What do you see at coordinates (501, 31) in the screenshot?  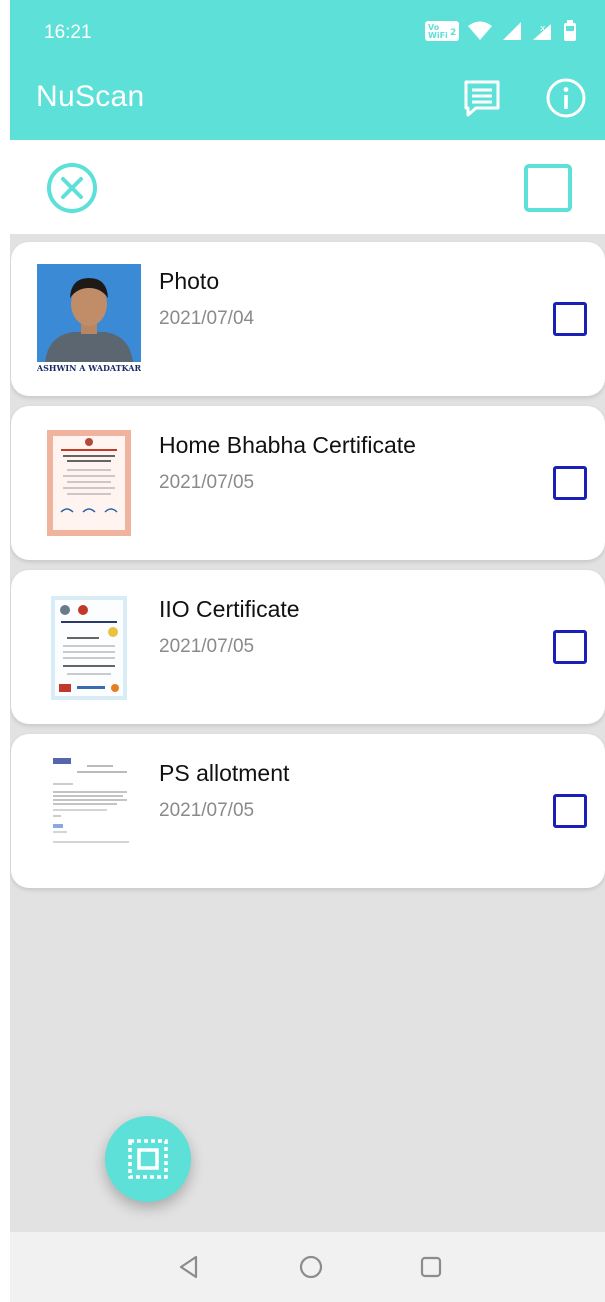 I see `status-icons: Vo WiFi 2 x` at bounding box center [501, 31].